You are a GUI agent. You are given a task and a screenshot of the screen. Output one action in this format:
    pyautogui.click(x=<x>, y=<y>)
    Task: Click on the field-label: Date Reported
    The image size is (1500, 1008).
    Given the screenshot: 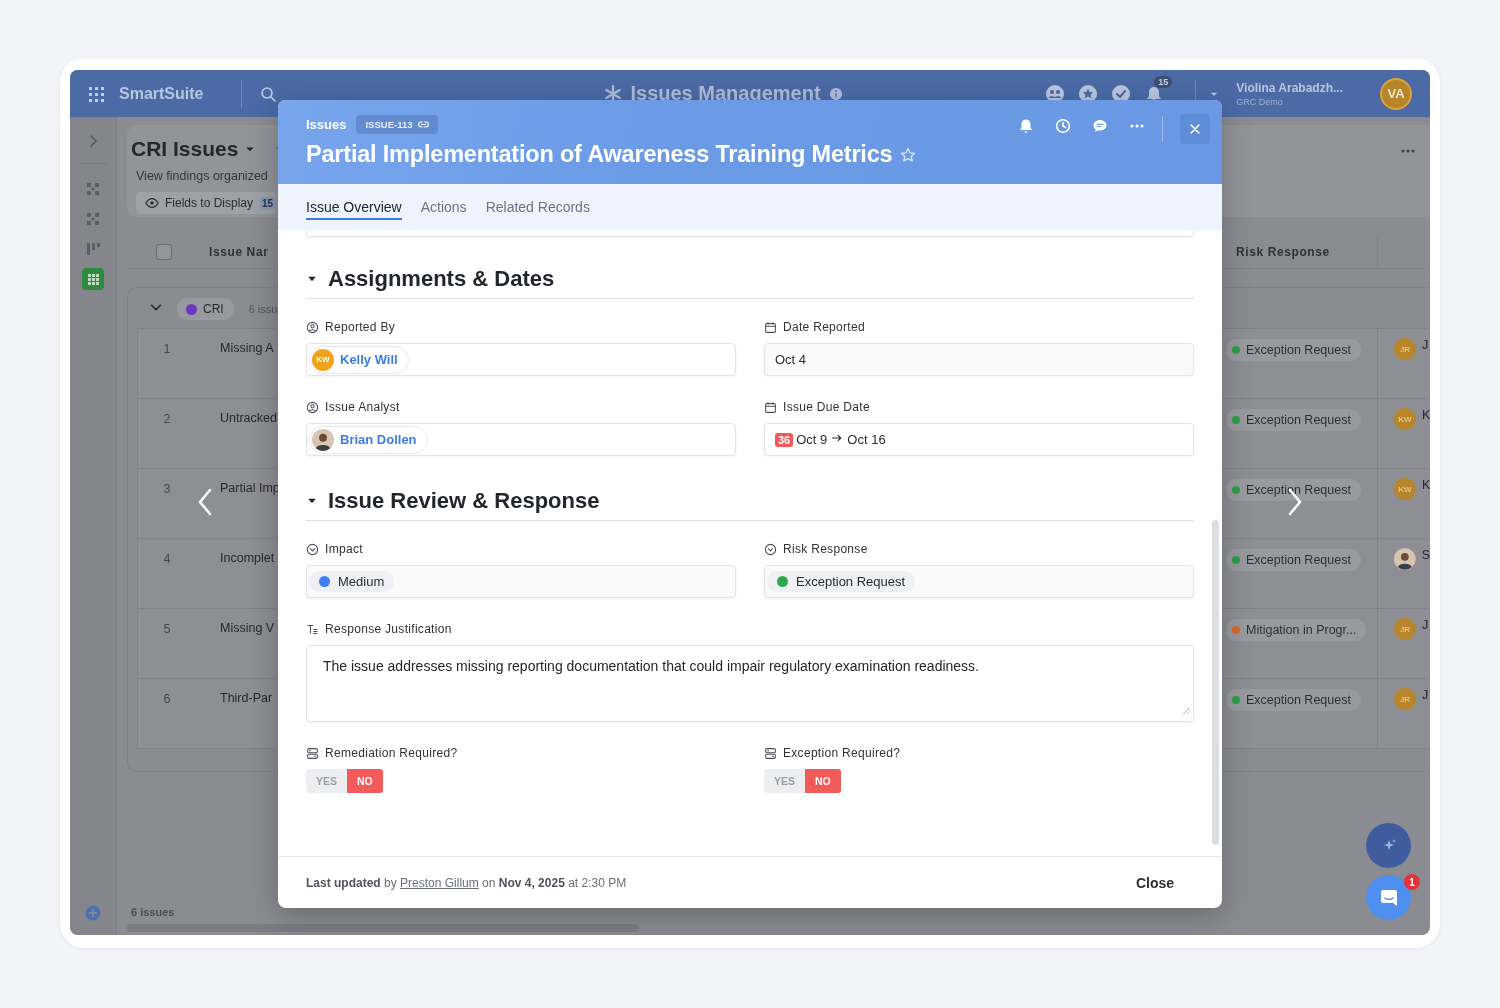 What is the action you would take?
    pyautogui.click(x=824, y=327)
    